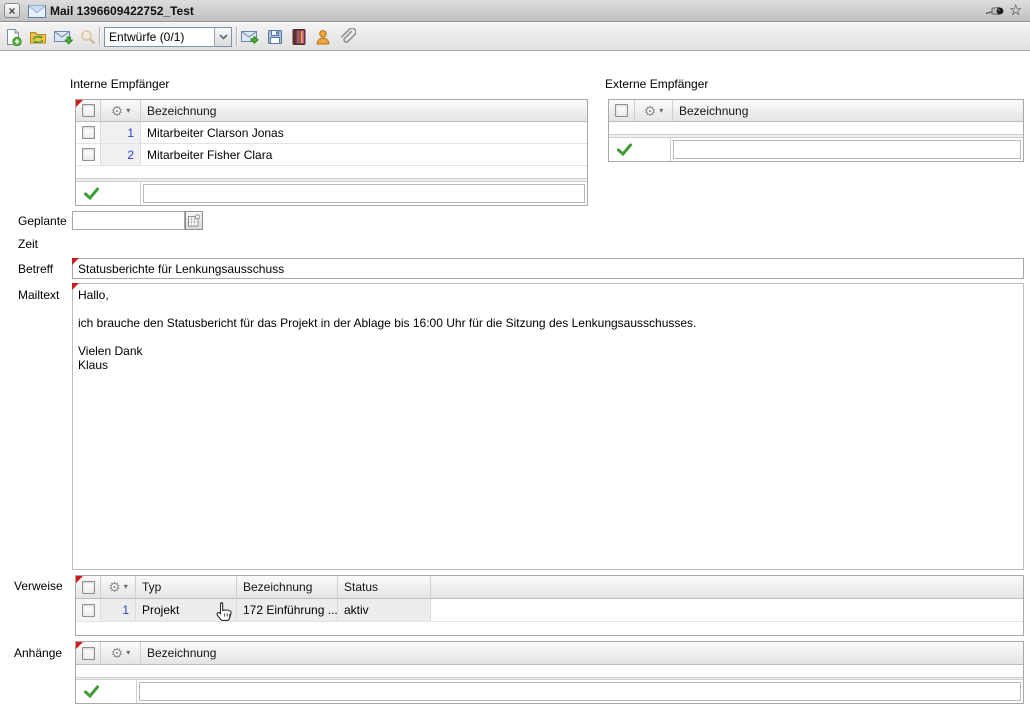 The width and height of the screenshot is (1030, 710). Describe the element at coordinates (222, 37) in the screenshot. I see `chevron-down-icon` at that location.